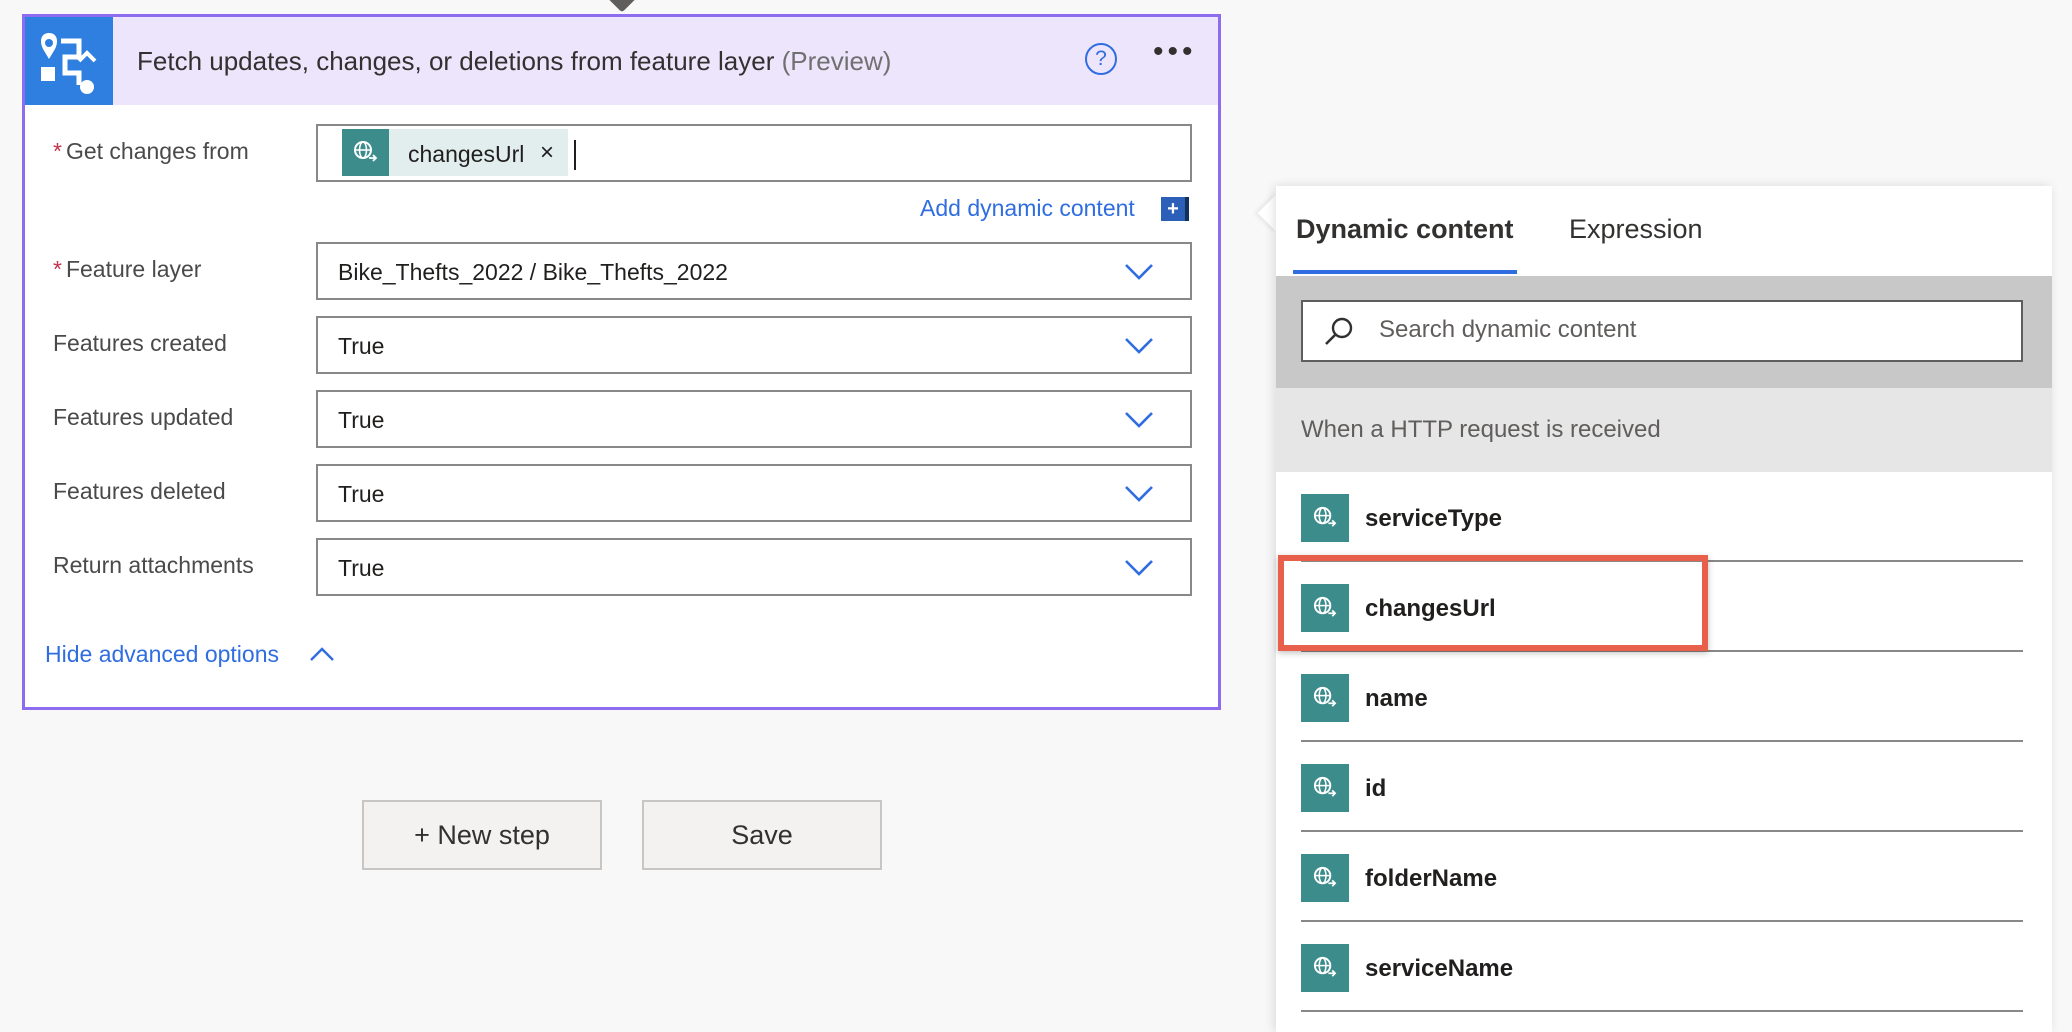 The image size is (2072, 1032). Describe the element at coordinates (151, 151) in the screenshot. I see `get-changes-label: * Get changes from` at that location.